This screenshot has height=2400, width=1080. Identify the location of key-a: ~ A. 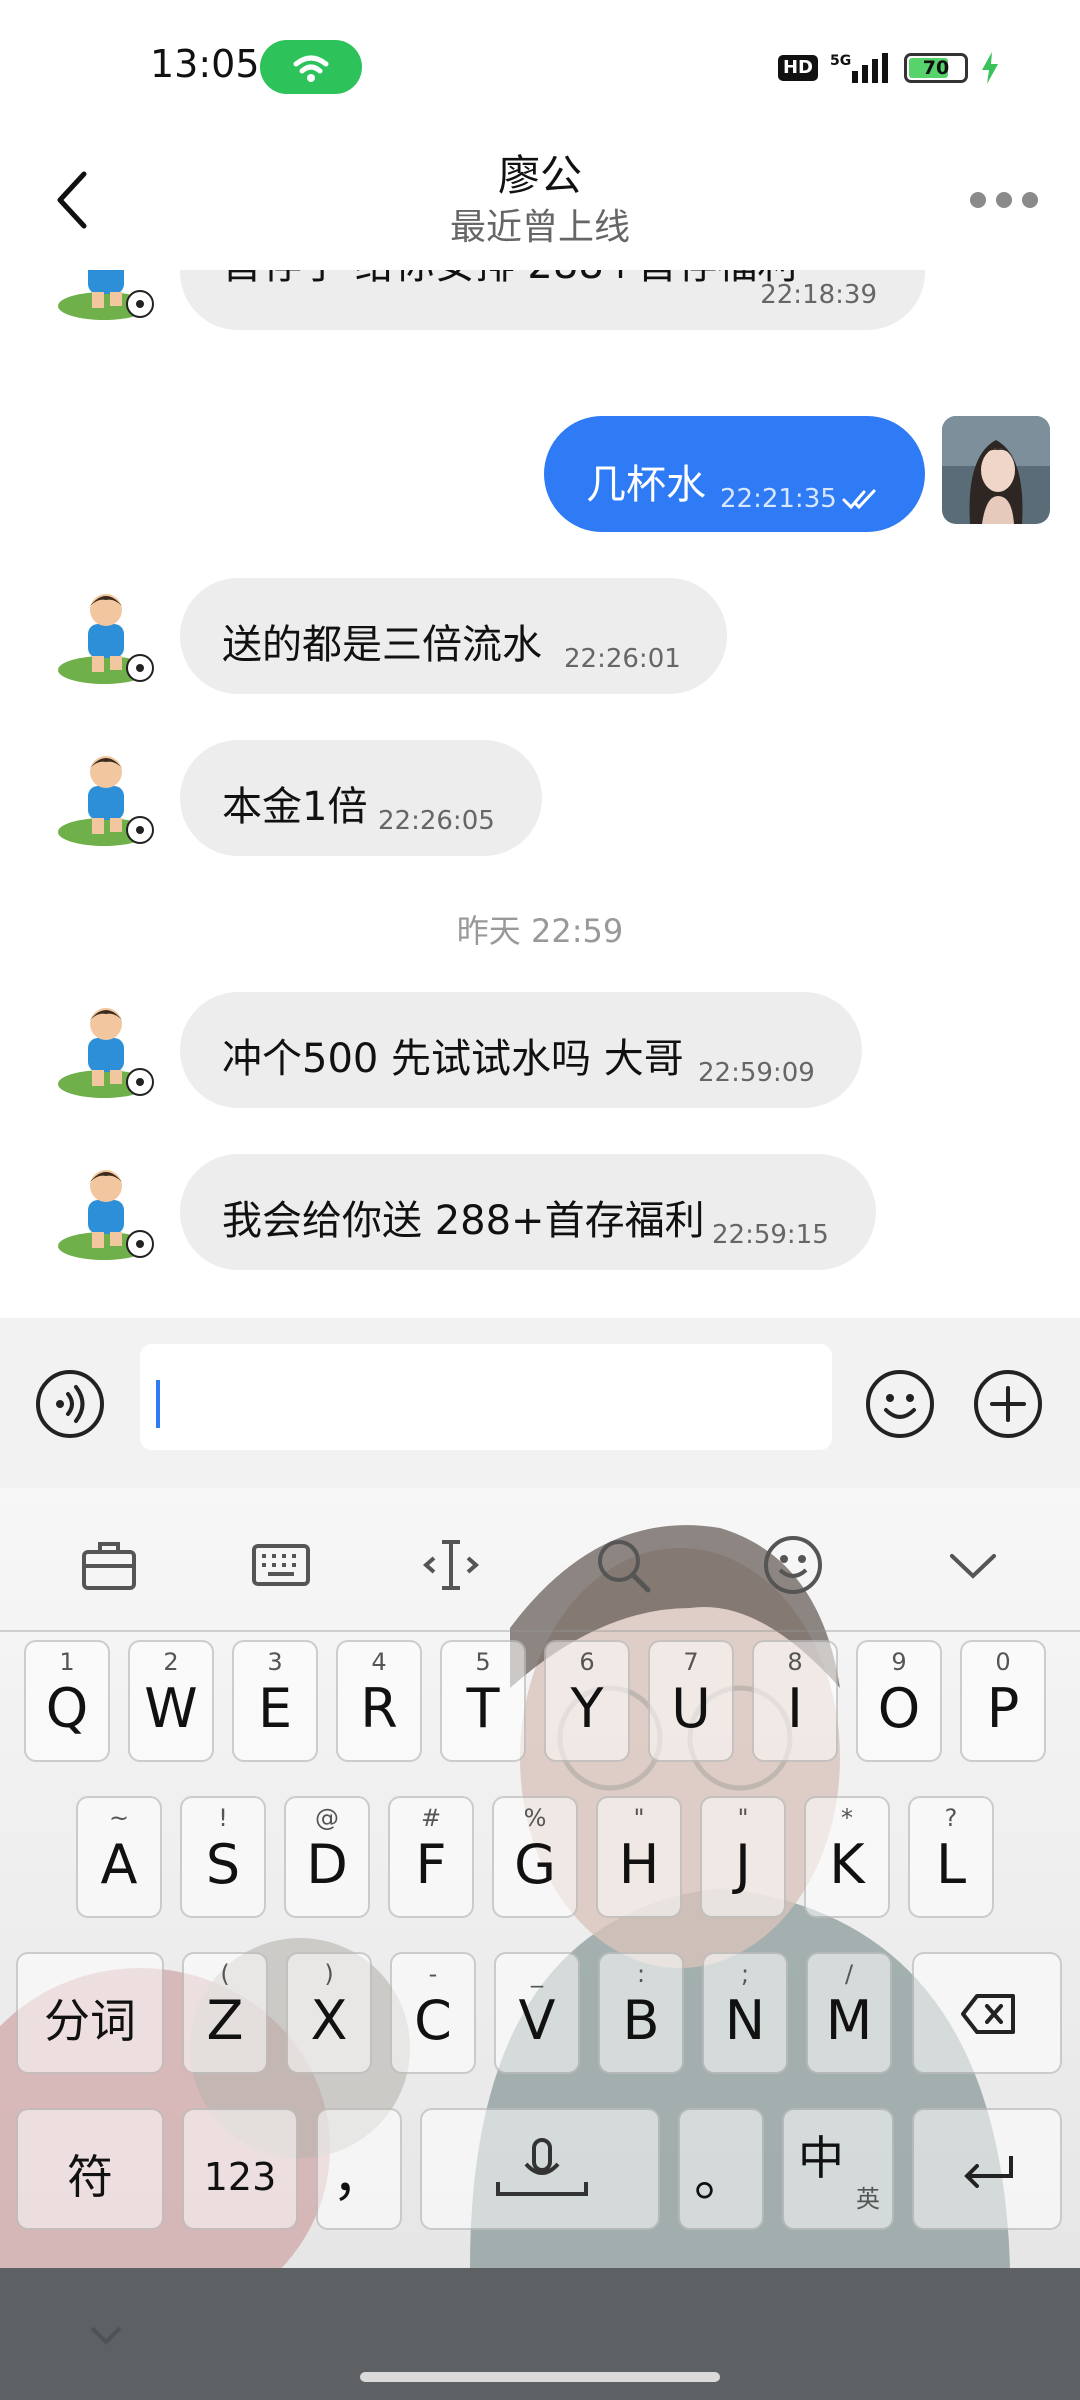
(119, 1857).